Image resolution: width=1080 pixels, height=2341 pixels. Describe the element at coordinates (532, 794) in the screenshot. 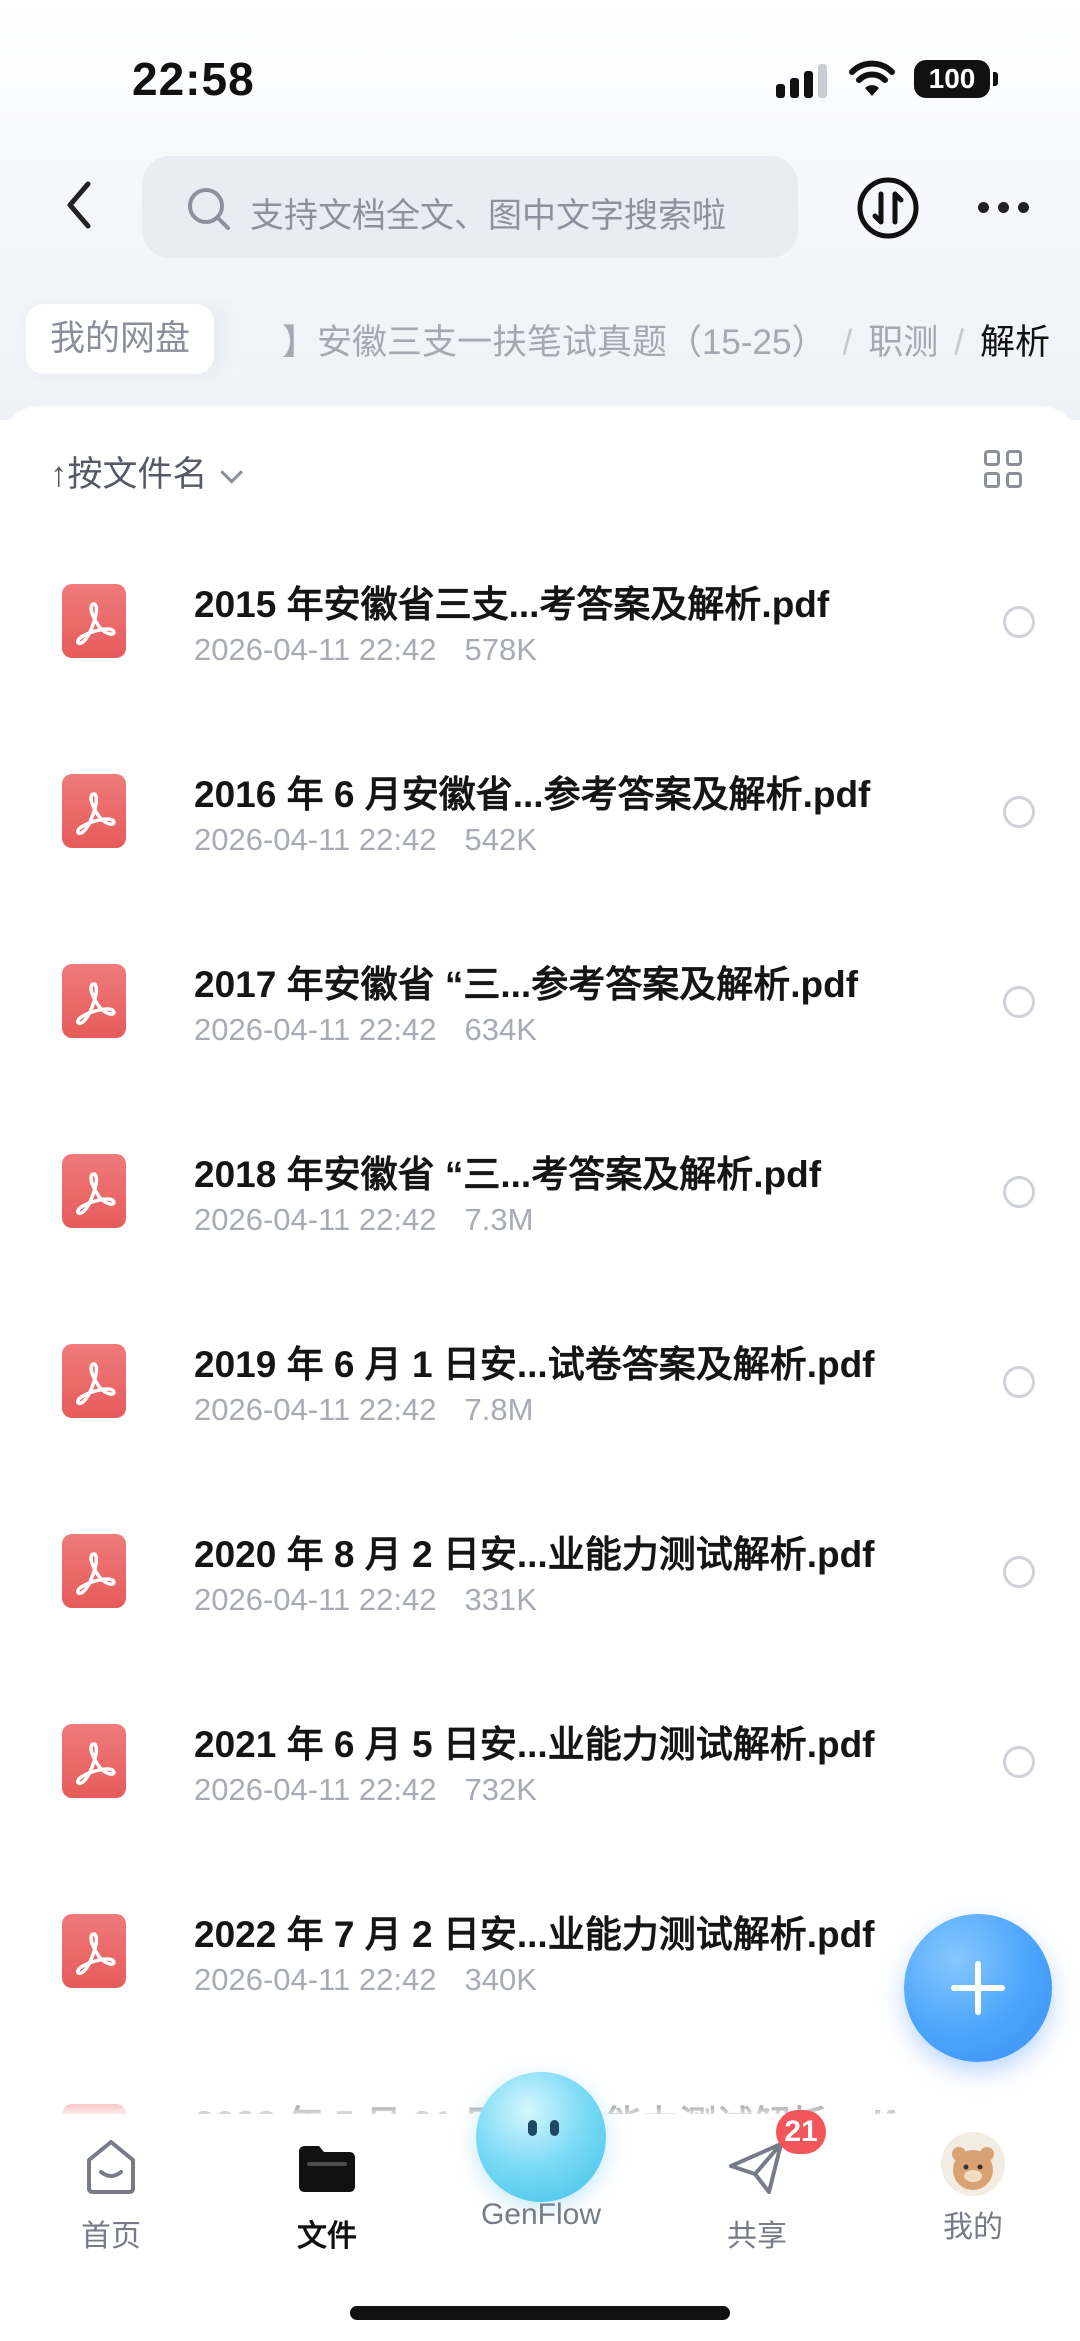

I see `file-name: 2016 年 6 月安徽省...参考答案及解析.pdf` at that location.